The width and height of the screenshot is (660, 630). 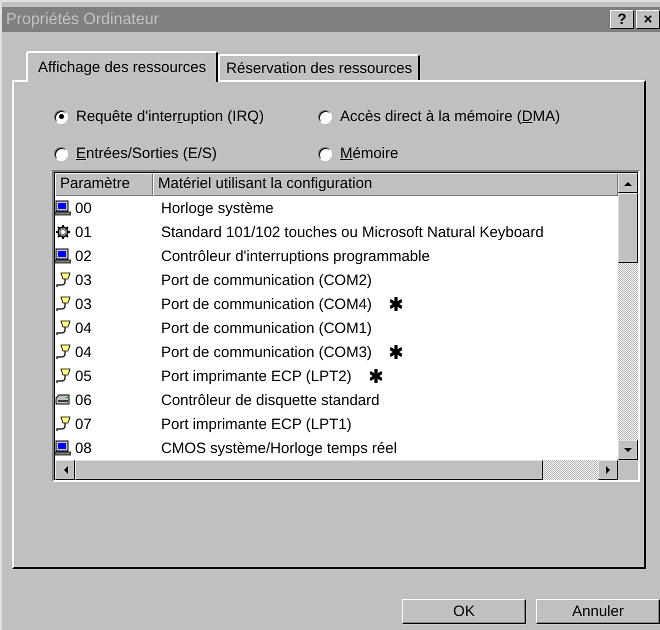 What do you see at coordinates (186, 116) in the screenshot?
I see `radio-option: Requête d'interruption (IRQ)` at bounding box center [186, 116].